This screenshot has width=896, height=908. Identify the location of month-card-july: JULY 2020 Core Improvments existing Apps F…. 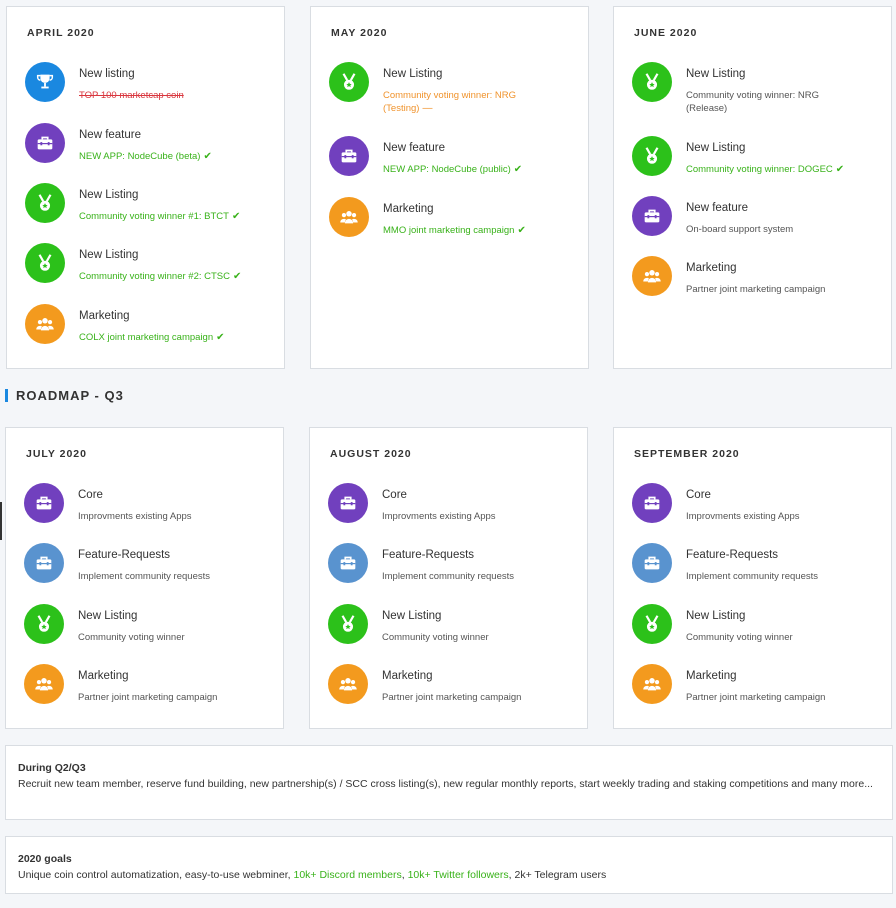
(144, 578).